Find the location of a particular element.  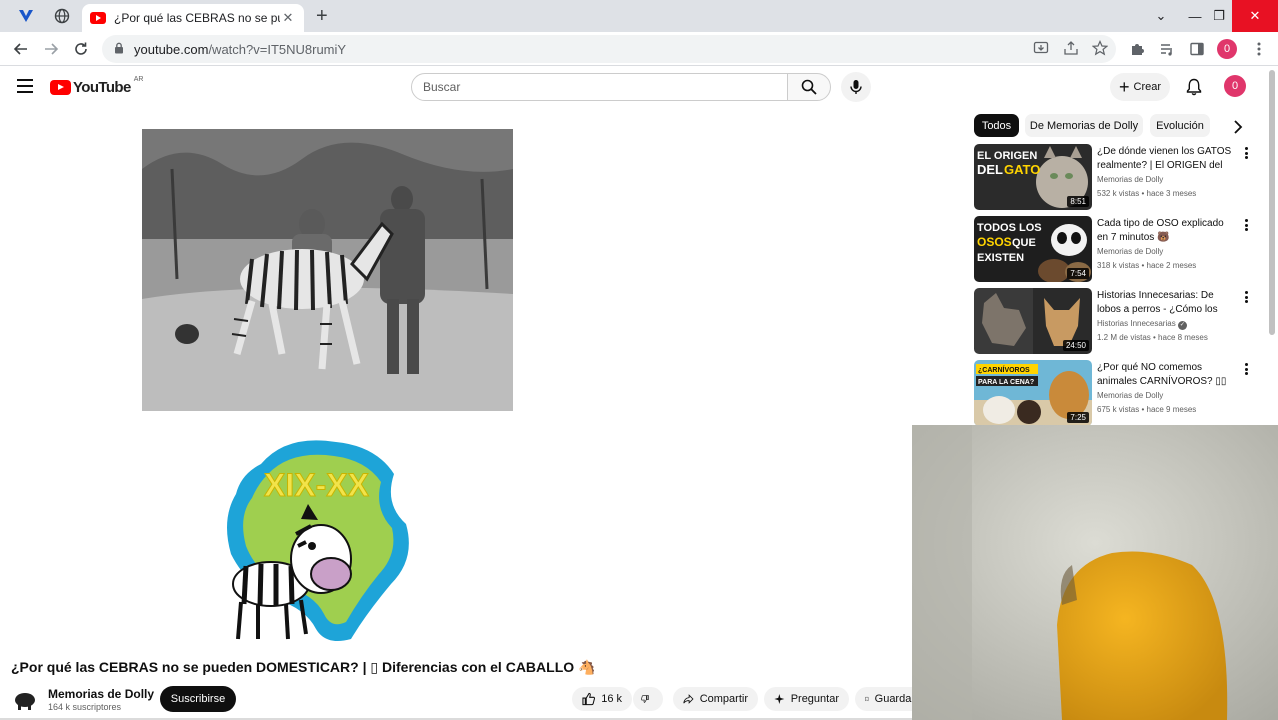

thumb-text-line-2: DEL is located at coordinates (990, 169).